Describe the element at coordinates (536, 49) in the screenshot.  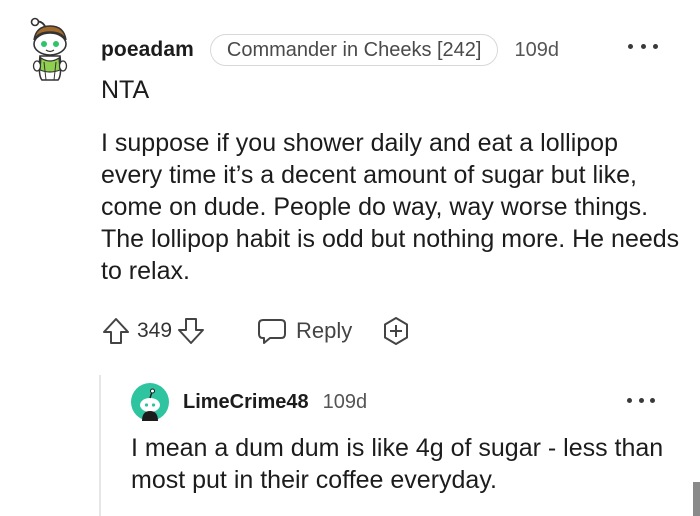
I see `comment-timestamp: 109d` at that location.